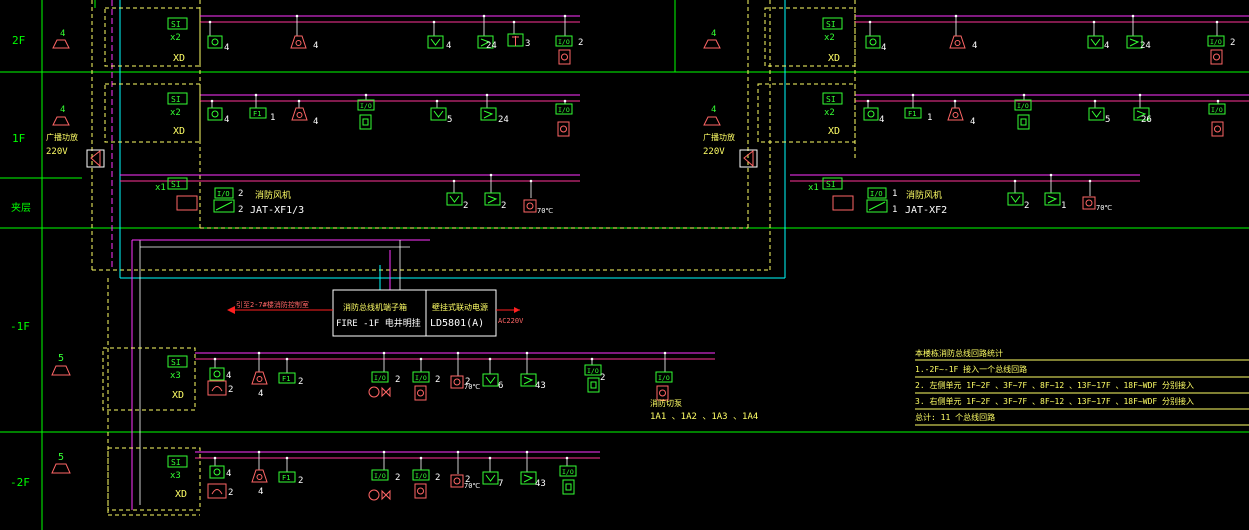 The width and height of the screenshot is (1249, 530). What do you see at coordinates (959, 353) in the screenshot?
I see `notes-title: 本楼栋消防总线回路统计` at bounding box center [959, 353].